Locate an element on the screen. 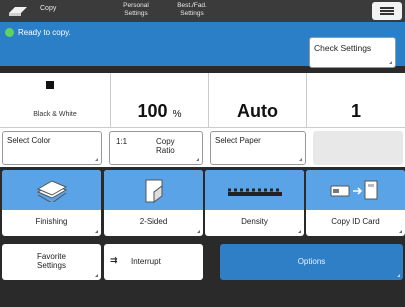 This screenshot has height=307, width=405. app-title: Copy is located at coordinates (48, 8).